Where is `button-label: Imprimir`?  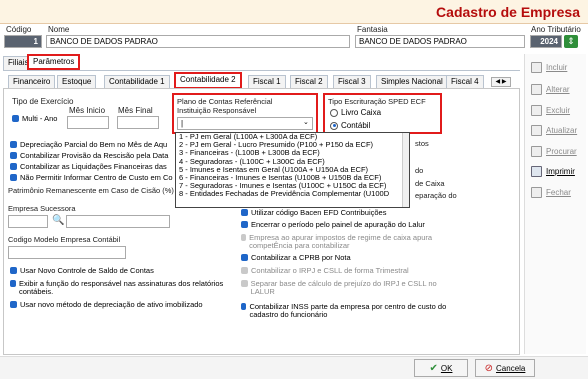
button-label: Imprimir is located at coordinates (560, 171).